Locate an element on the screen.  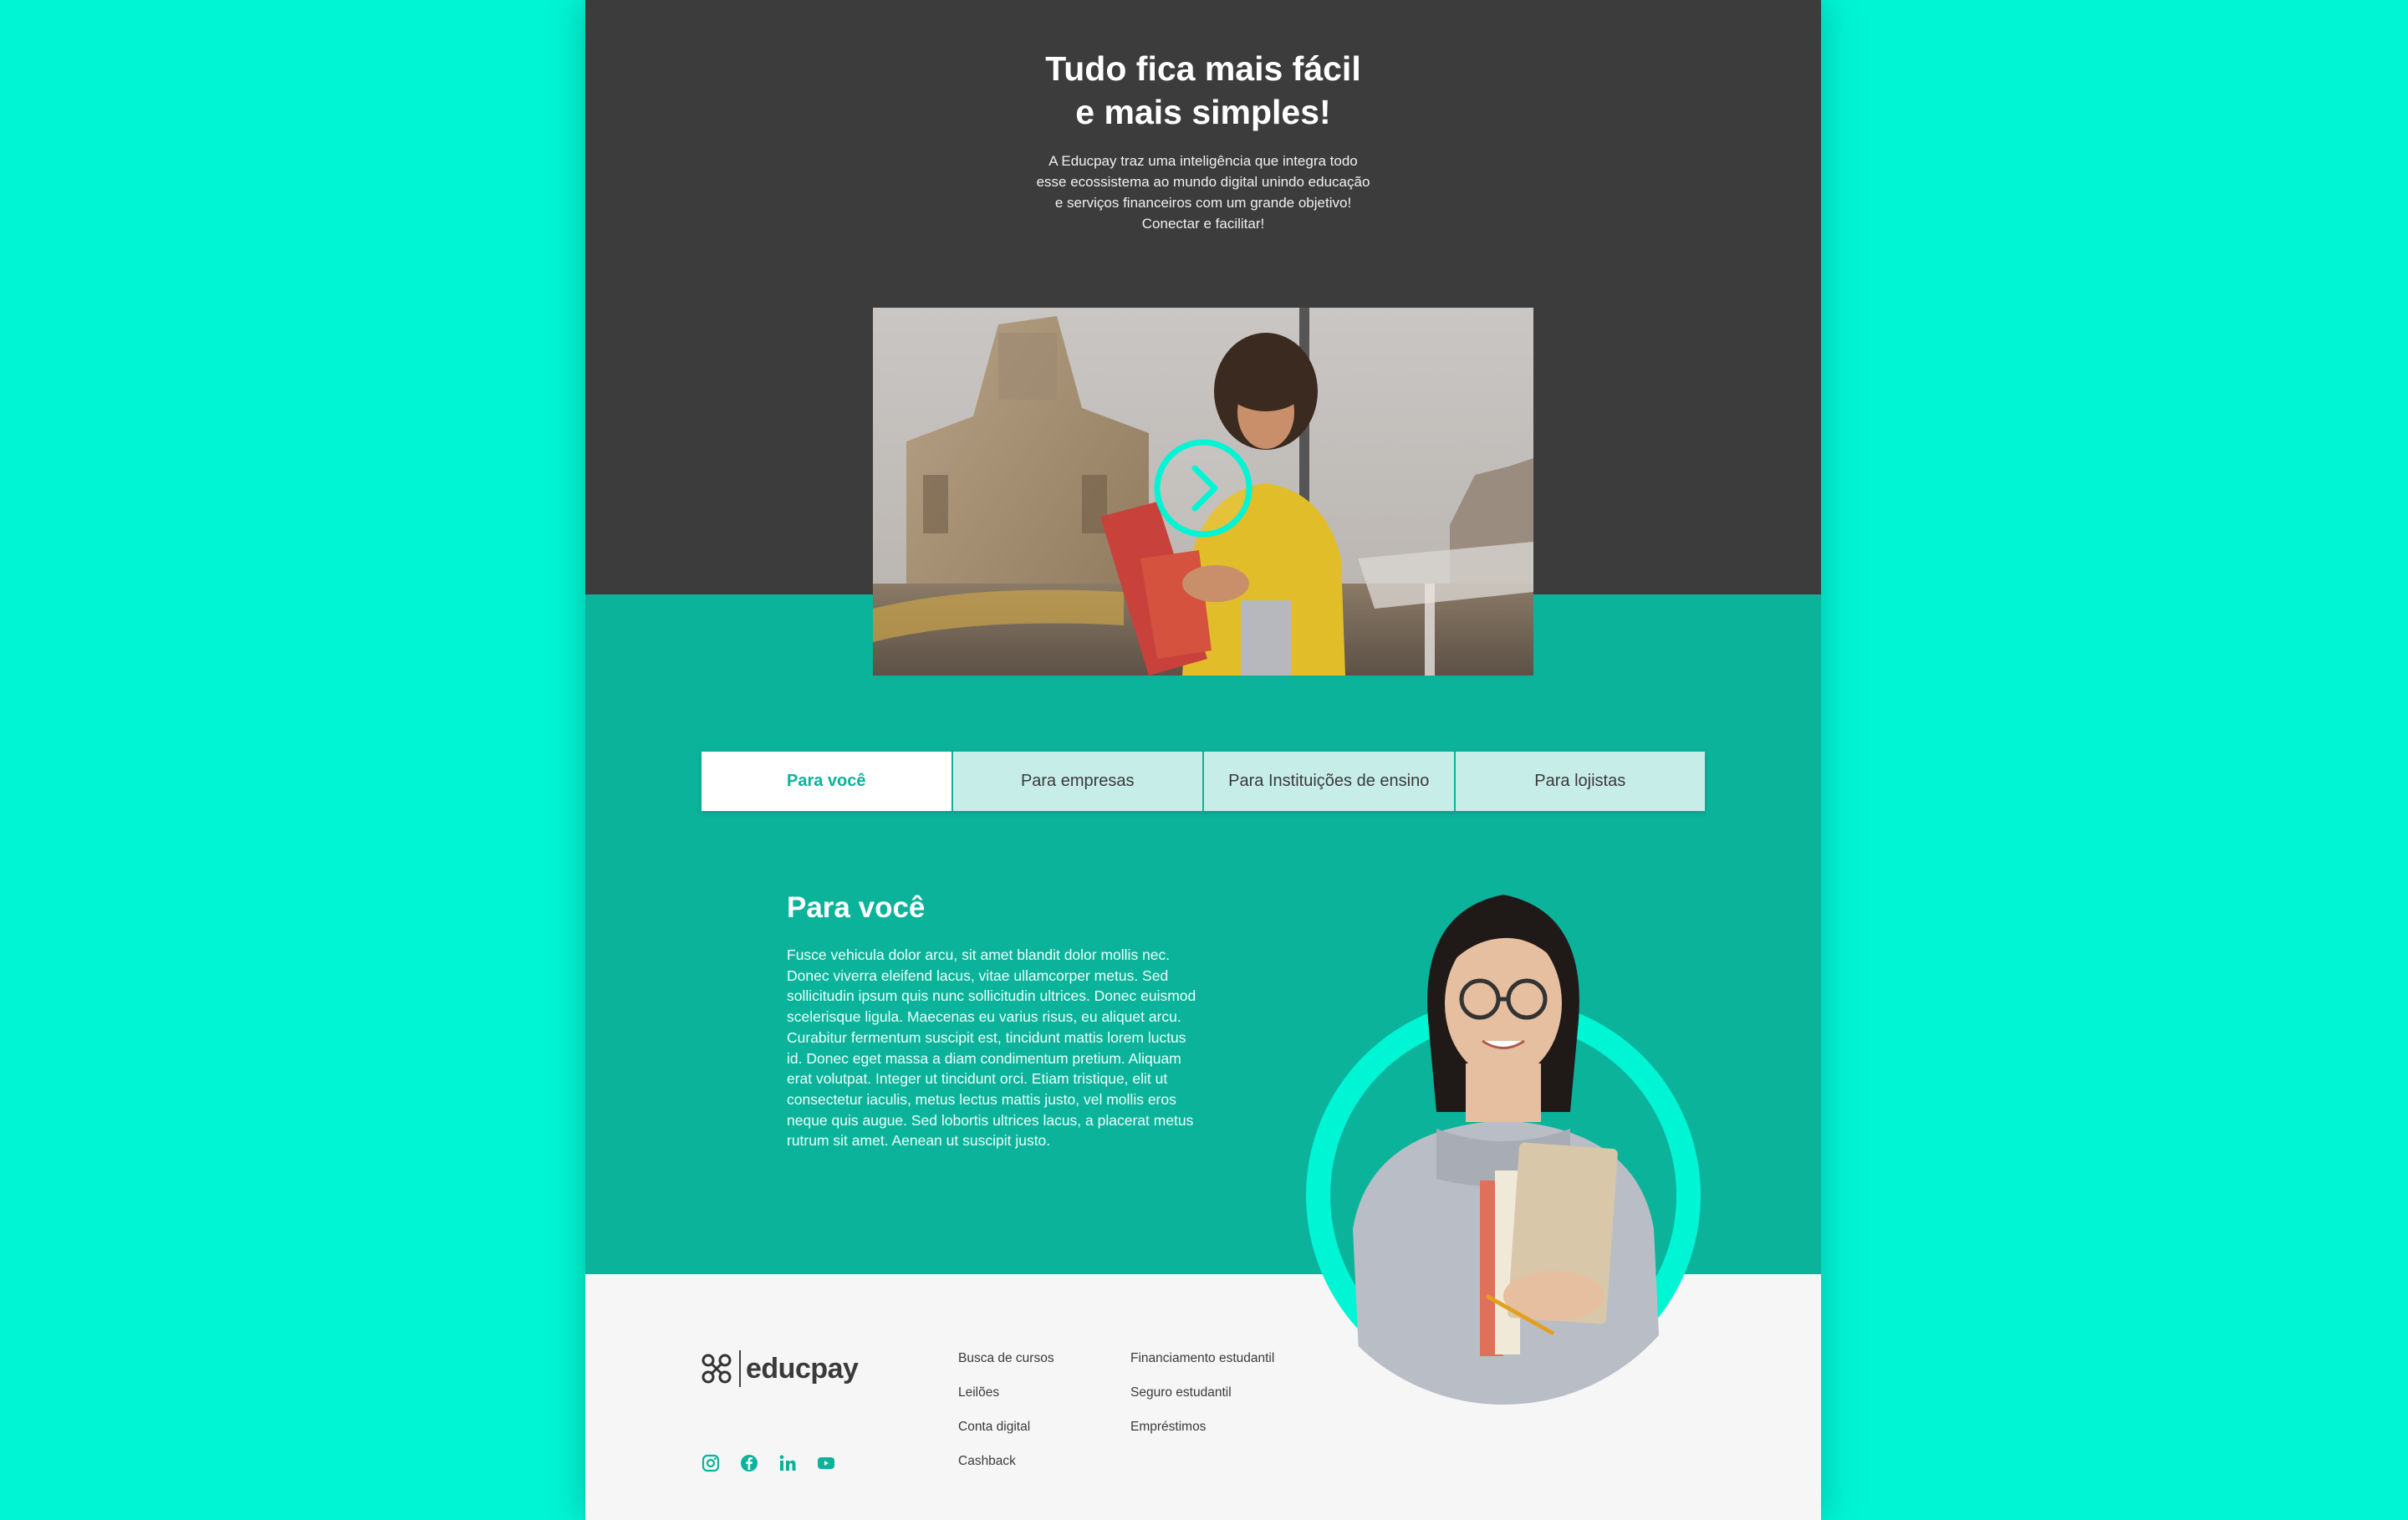
logo-separator is located at coordinates (740, 1369).